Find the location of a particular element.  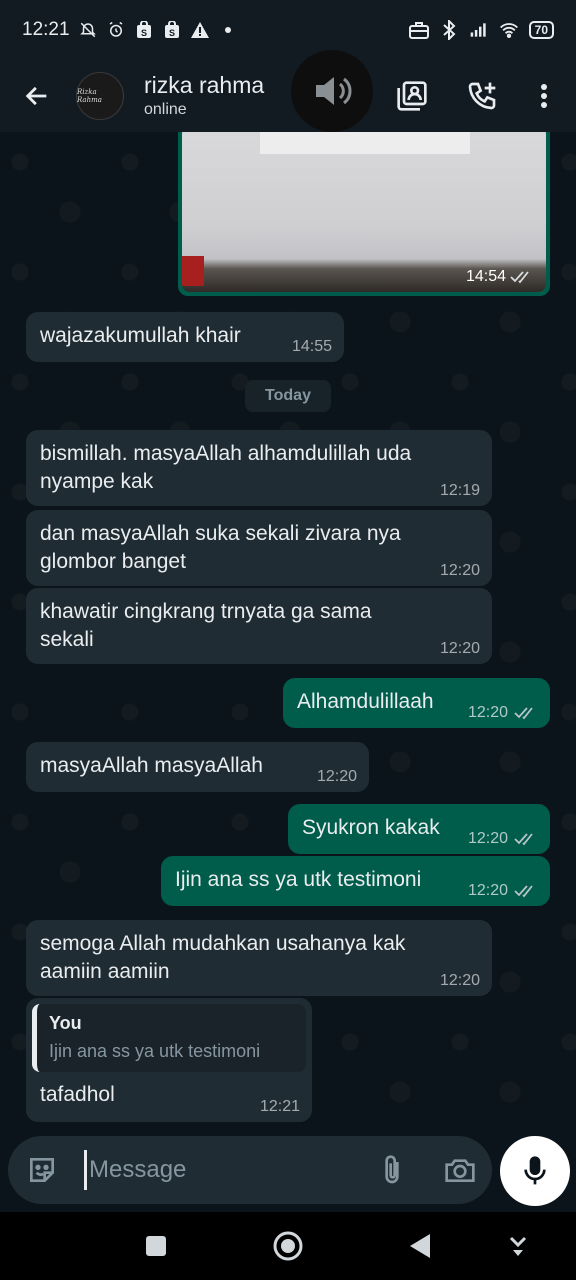

keyboard-hide-icon is located at coordinates (518, 1246).